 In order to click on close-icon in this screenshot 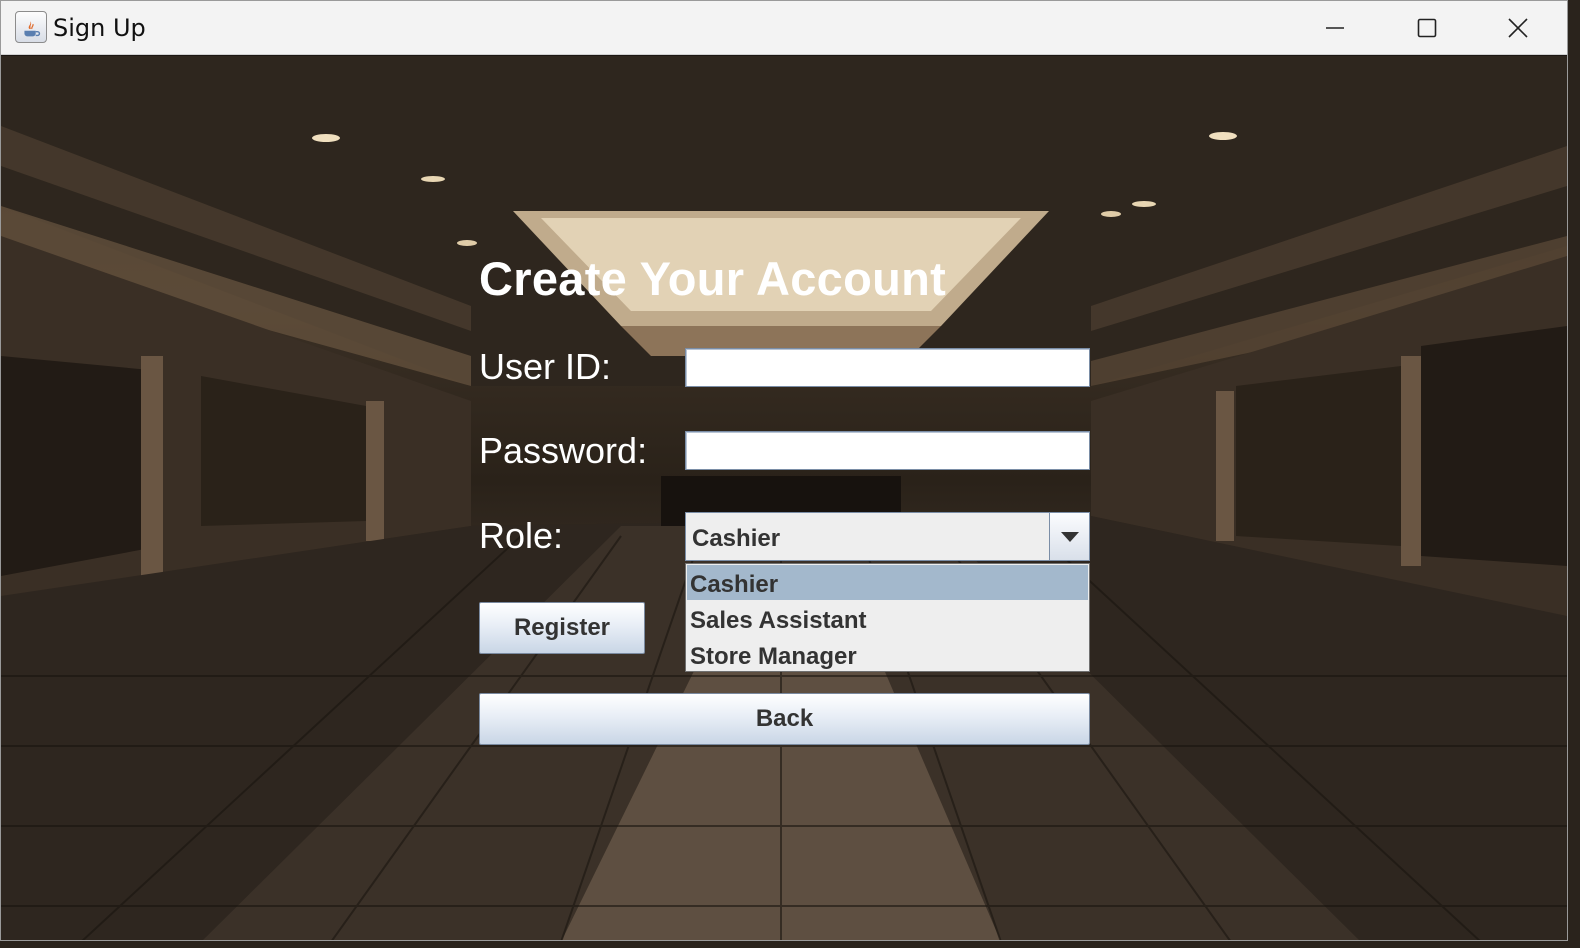, I will do `click(1518, 28)`.